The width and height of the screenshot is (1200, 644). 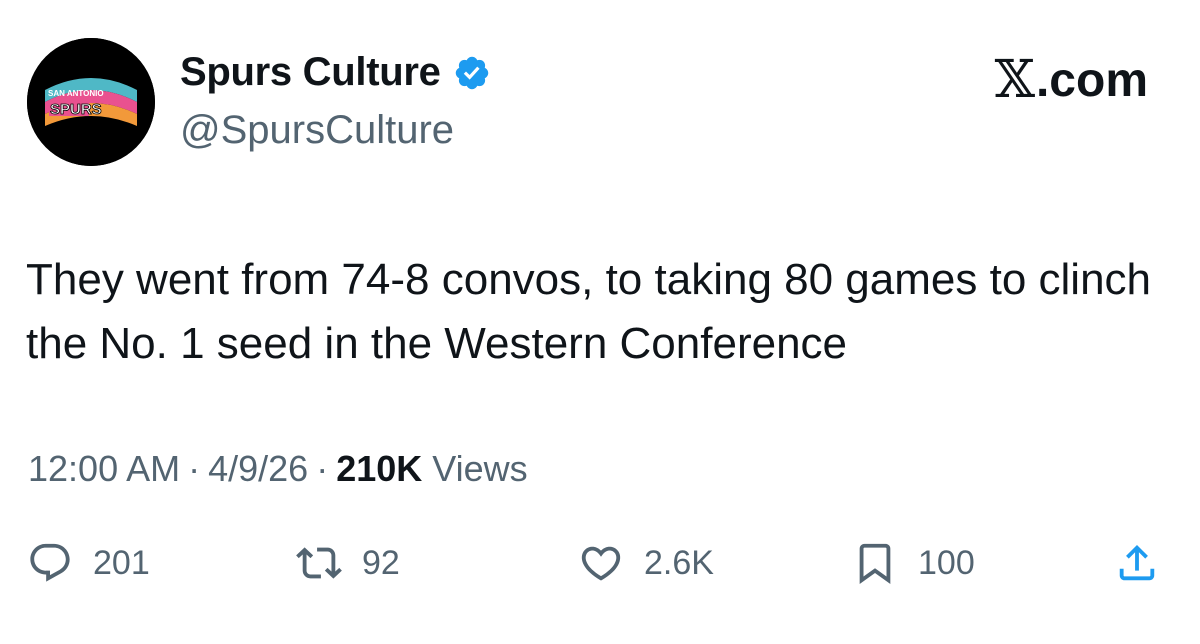 What do you see at coordinates (104, 469) in the screenshot?
I see `tweet-time: 12:00 AM` at bounding box center [104, 469].